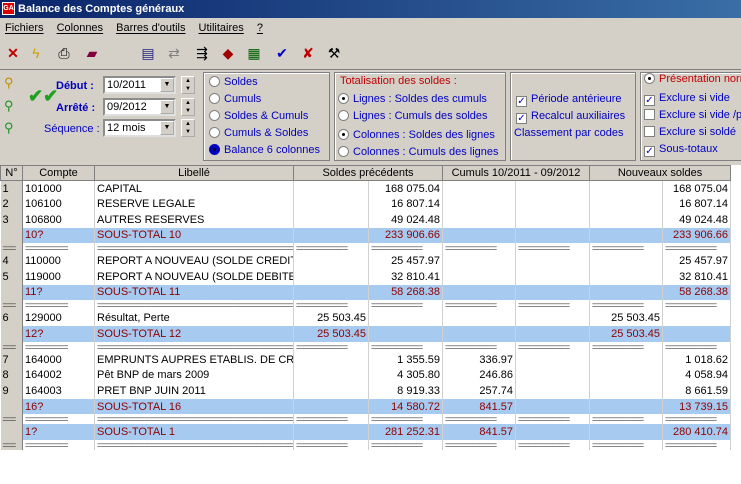 The image size is (741, 484). Describe the element at coordinates (697, 359) in the screenshot. I see `cell-ns-credit: 1 018.62` at that location.